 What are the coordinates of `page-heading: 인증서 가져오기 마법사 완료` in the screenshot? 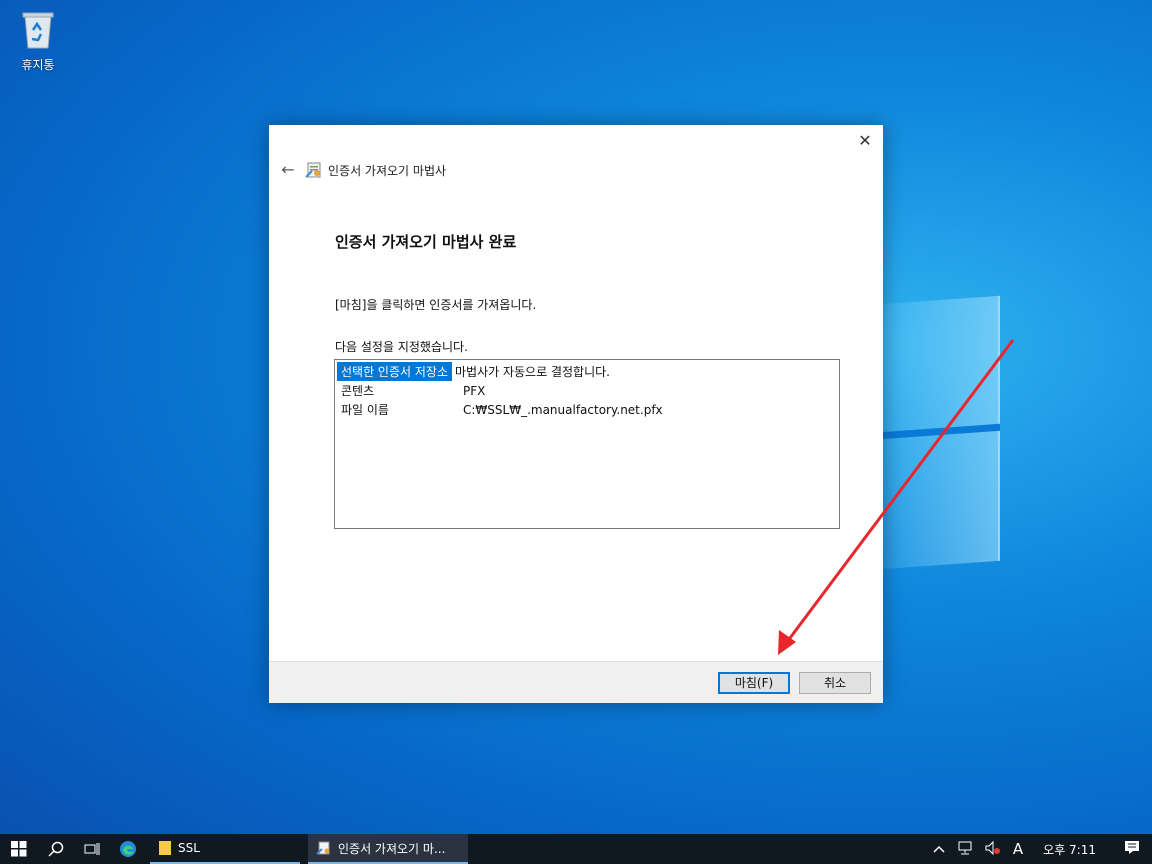 It's located at (426, 242).